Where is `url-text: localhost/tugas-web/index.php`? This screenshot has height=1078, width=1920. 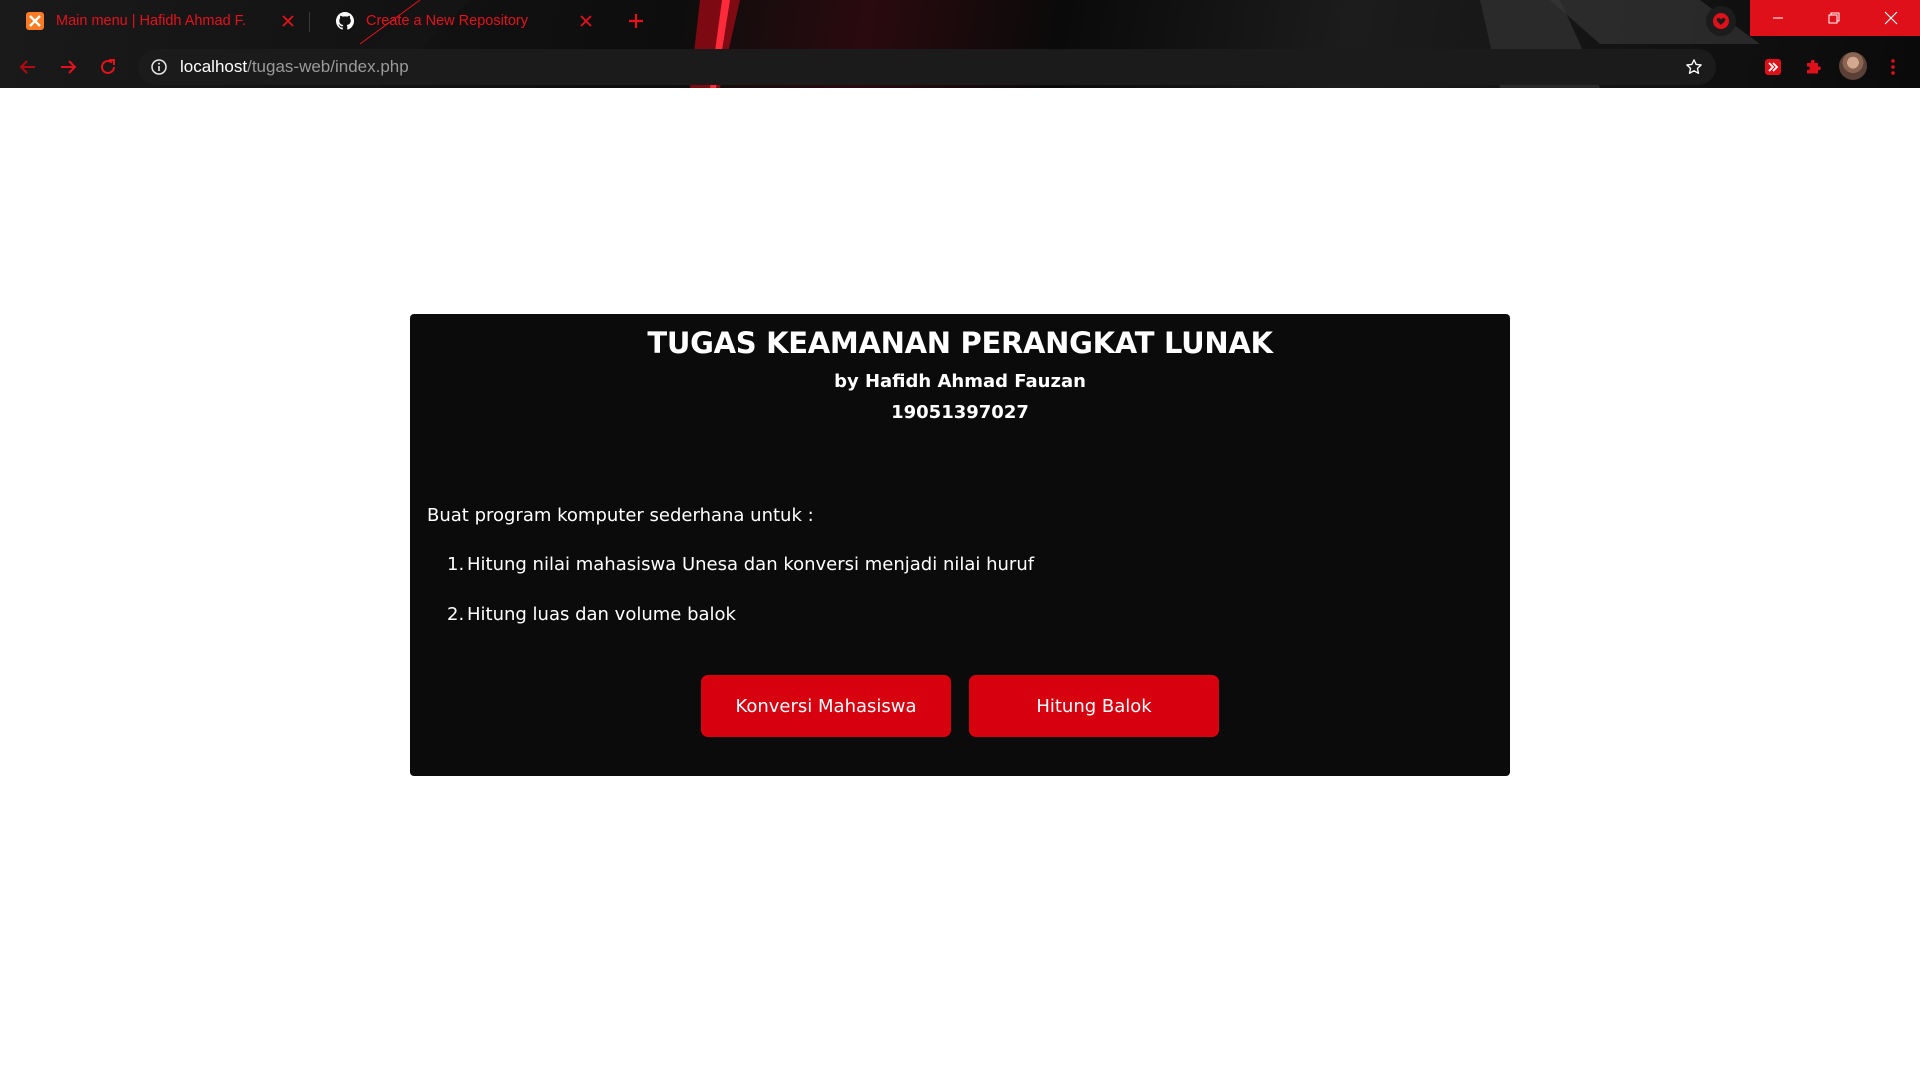 url-text: localhost/tugas-web/index.php is located at coordinates (294, 67).